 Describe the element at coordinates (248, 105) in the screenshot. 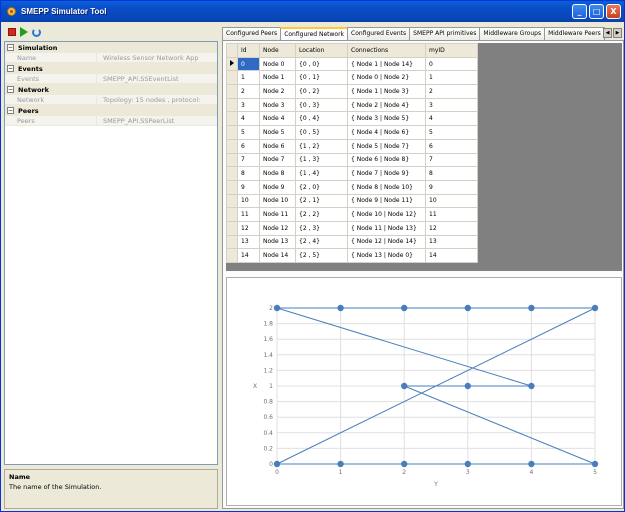

I see `grid-cell: 3` at that location.